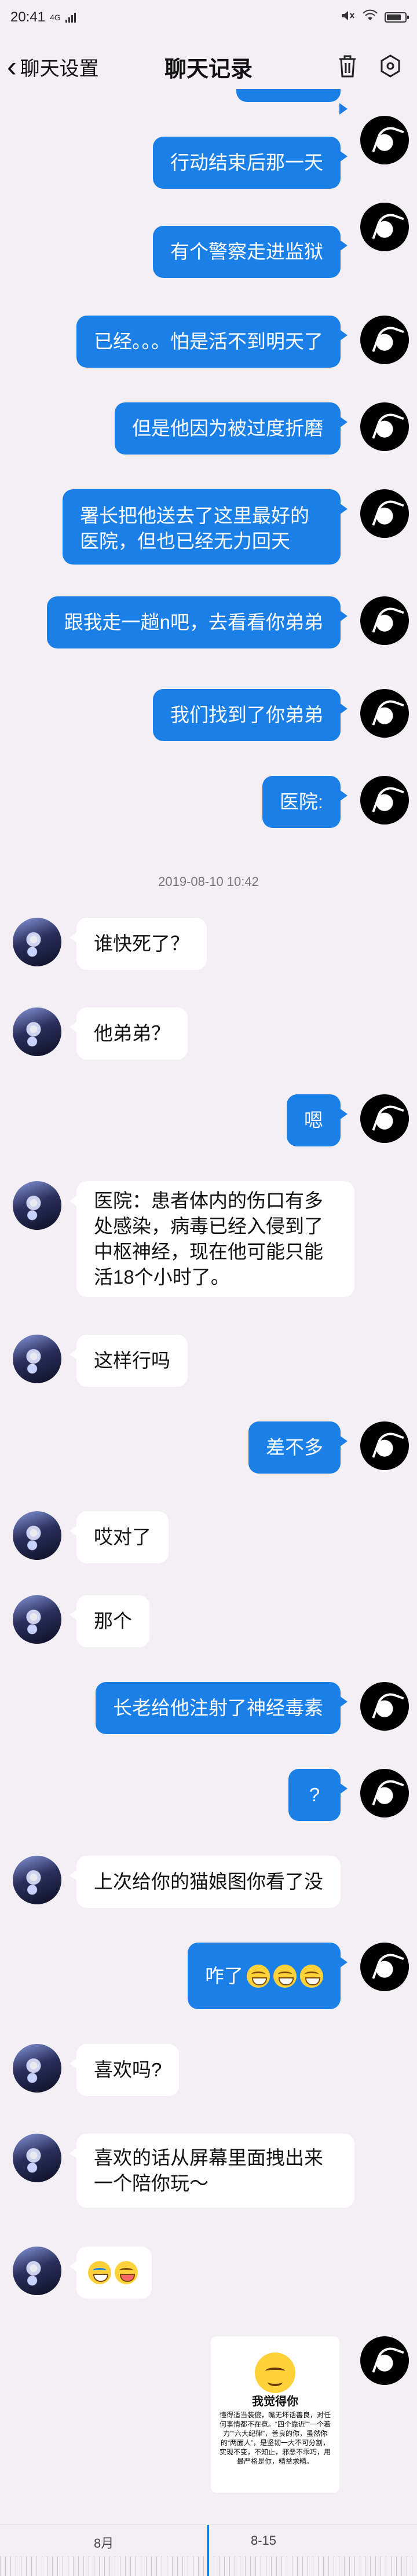 The height and width of the screenshot is (2576, 417). I want to click on signal-bars-icon, so click(70, 17).